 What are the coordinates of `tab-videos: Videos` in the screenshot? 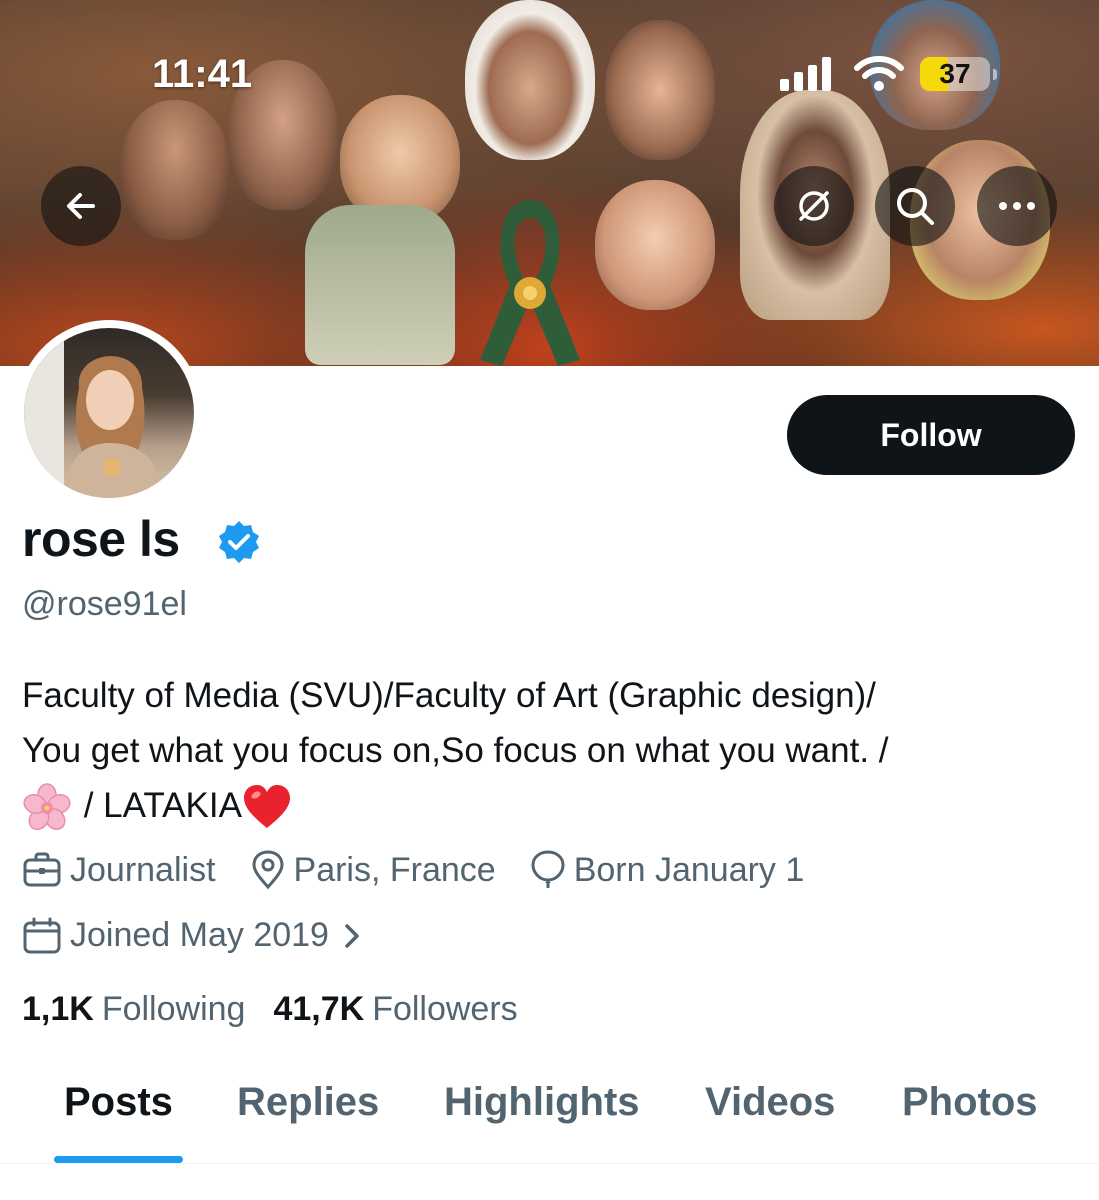 It's located at (770, 1102).